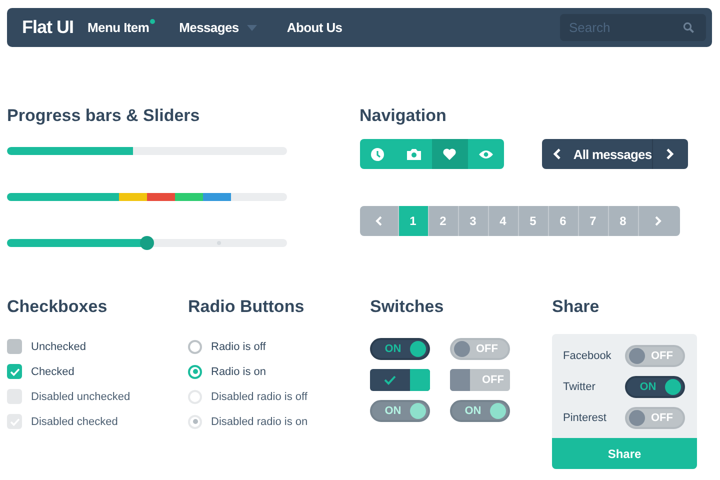 This screenshot has width=720, height=480. What do you see at coordinates (407, 307) in the screenshot?
I see `section-title: Switches` at bounding box center [407, 307].